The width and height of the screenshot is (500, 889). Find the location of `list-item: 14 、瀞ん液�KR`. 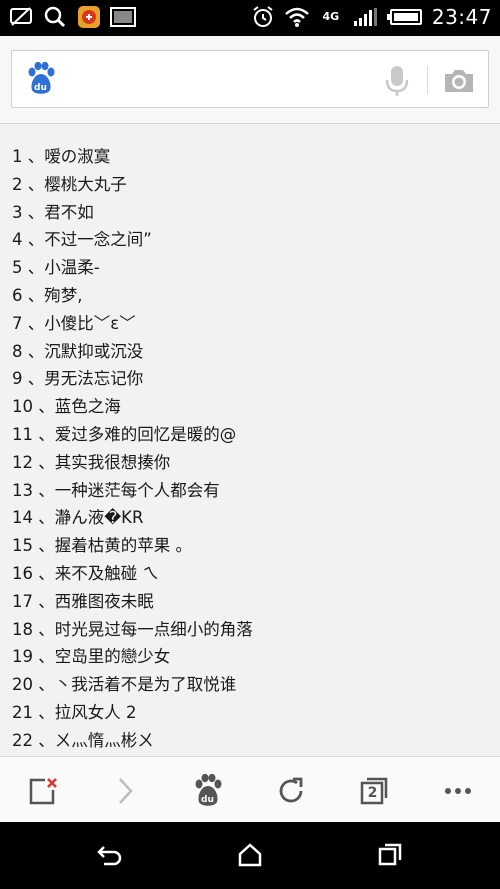

list-item: 14 、瀞ん液�KR is located at coordinates (78, 518).